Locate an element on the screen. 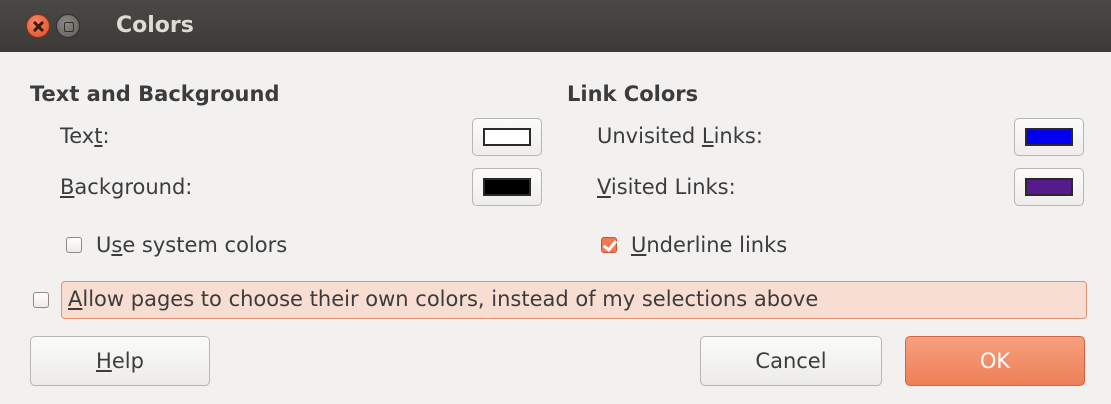 The image size is (1111, 404). use-system-colors-checkbox is located at coordinates (74, 245).